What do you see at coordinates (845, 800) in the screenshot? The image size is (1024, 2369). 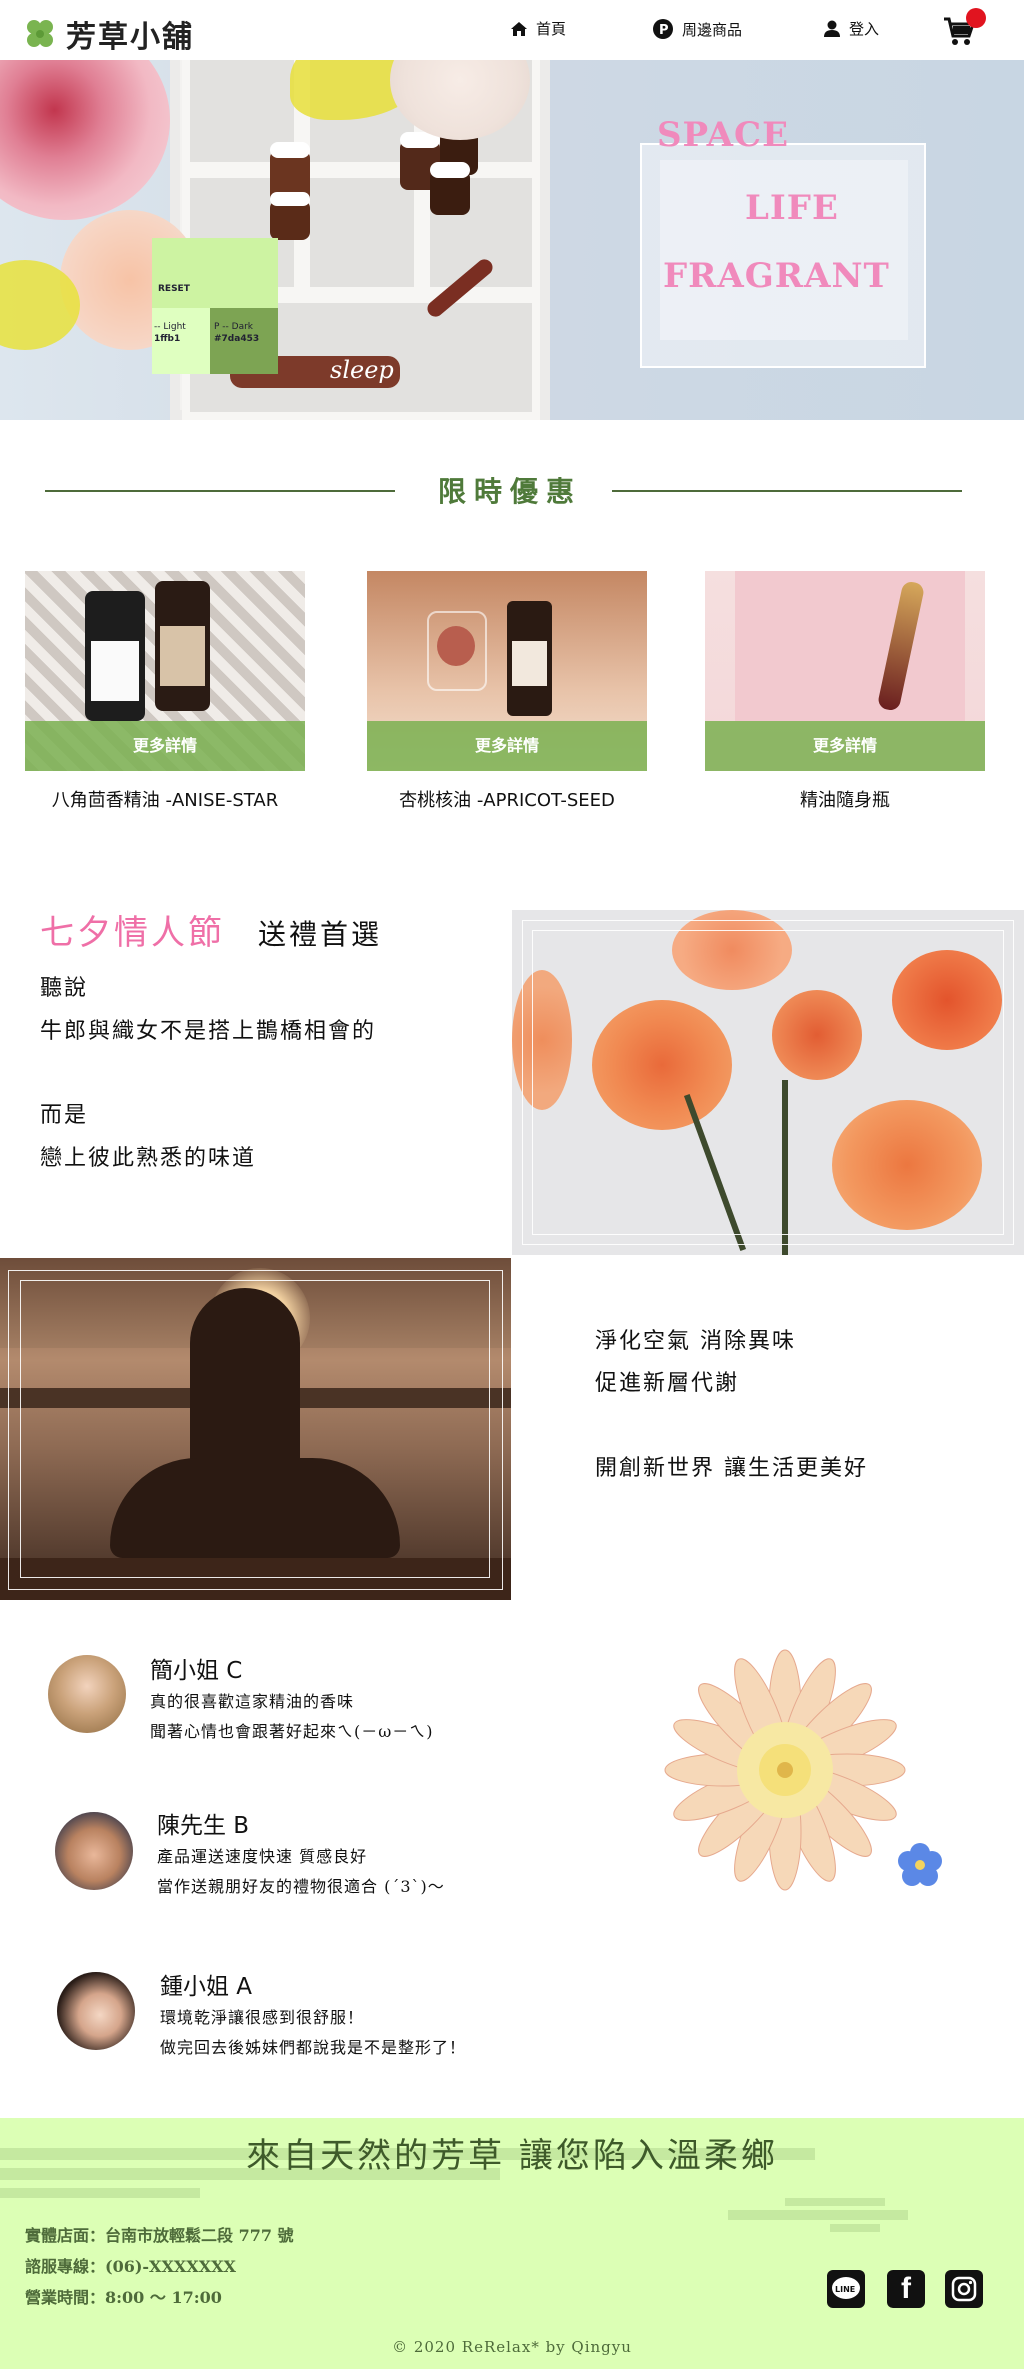 I see `product-name: 精油隨身瓶` at bounding box center [845, 800].